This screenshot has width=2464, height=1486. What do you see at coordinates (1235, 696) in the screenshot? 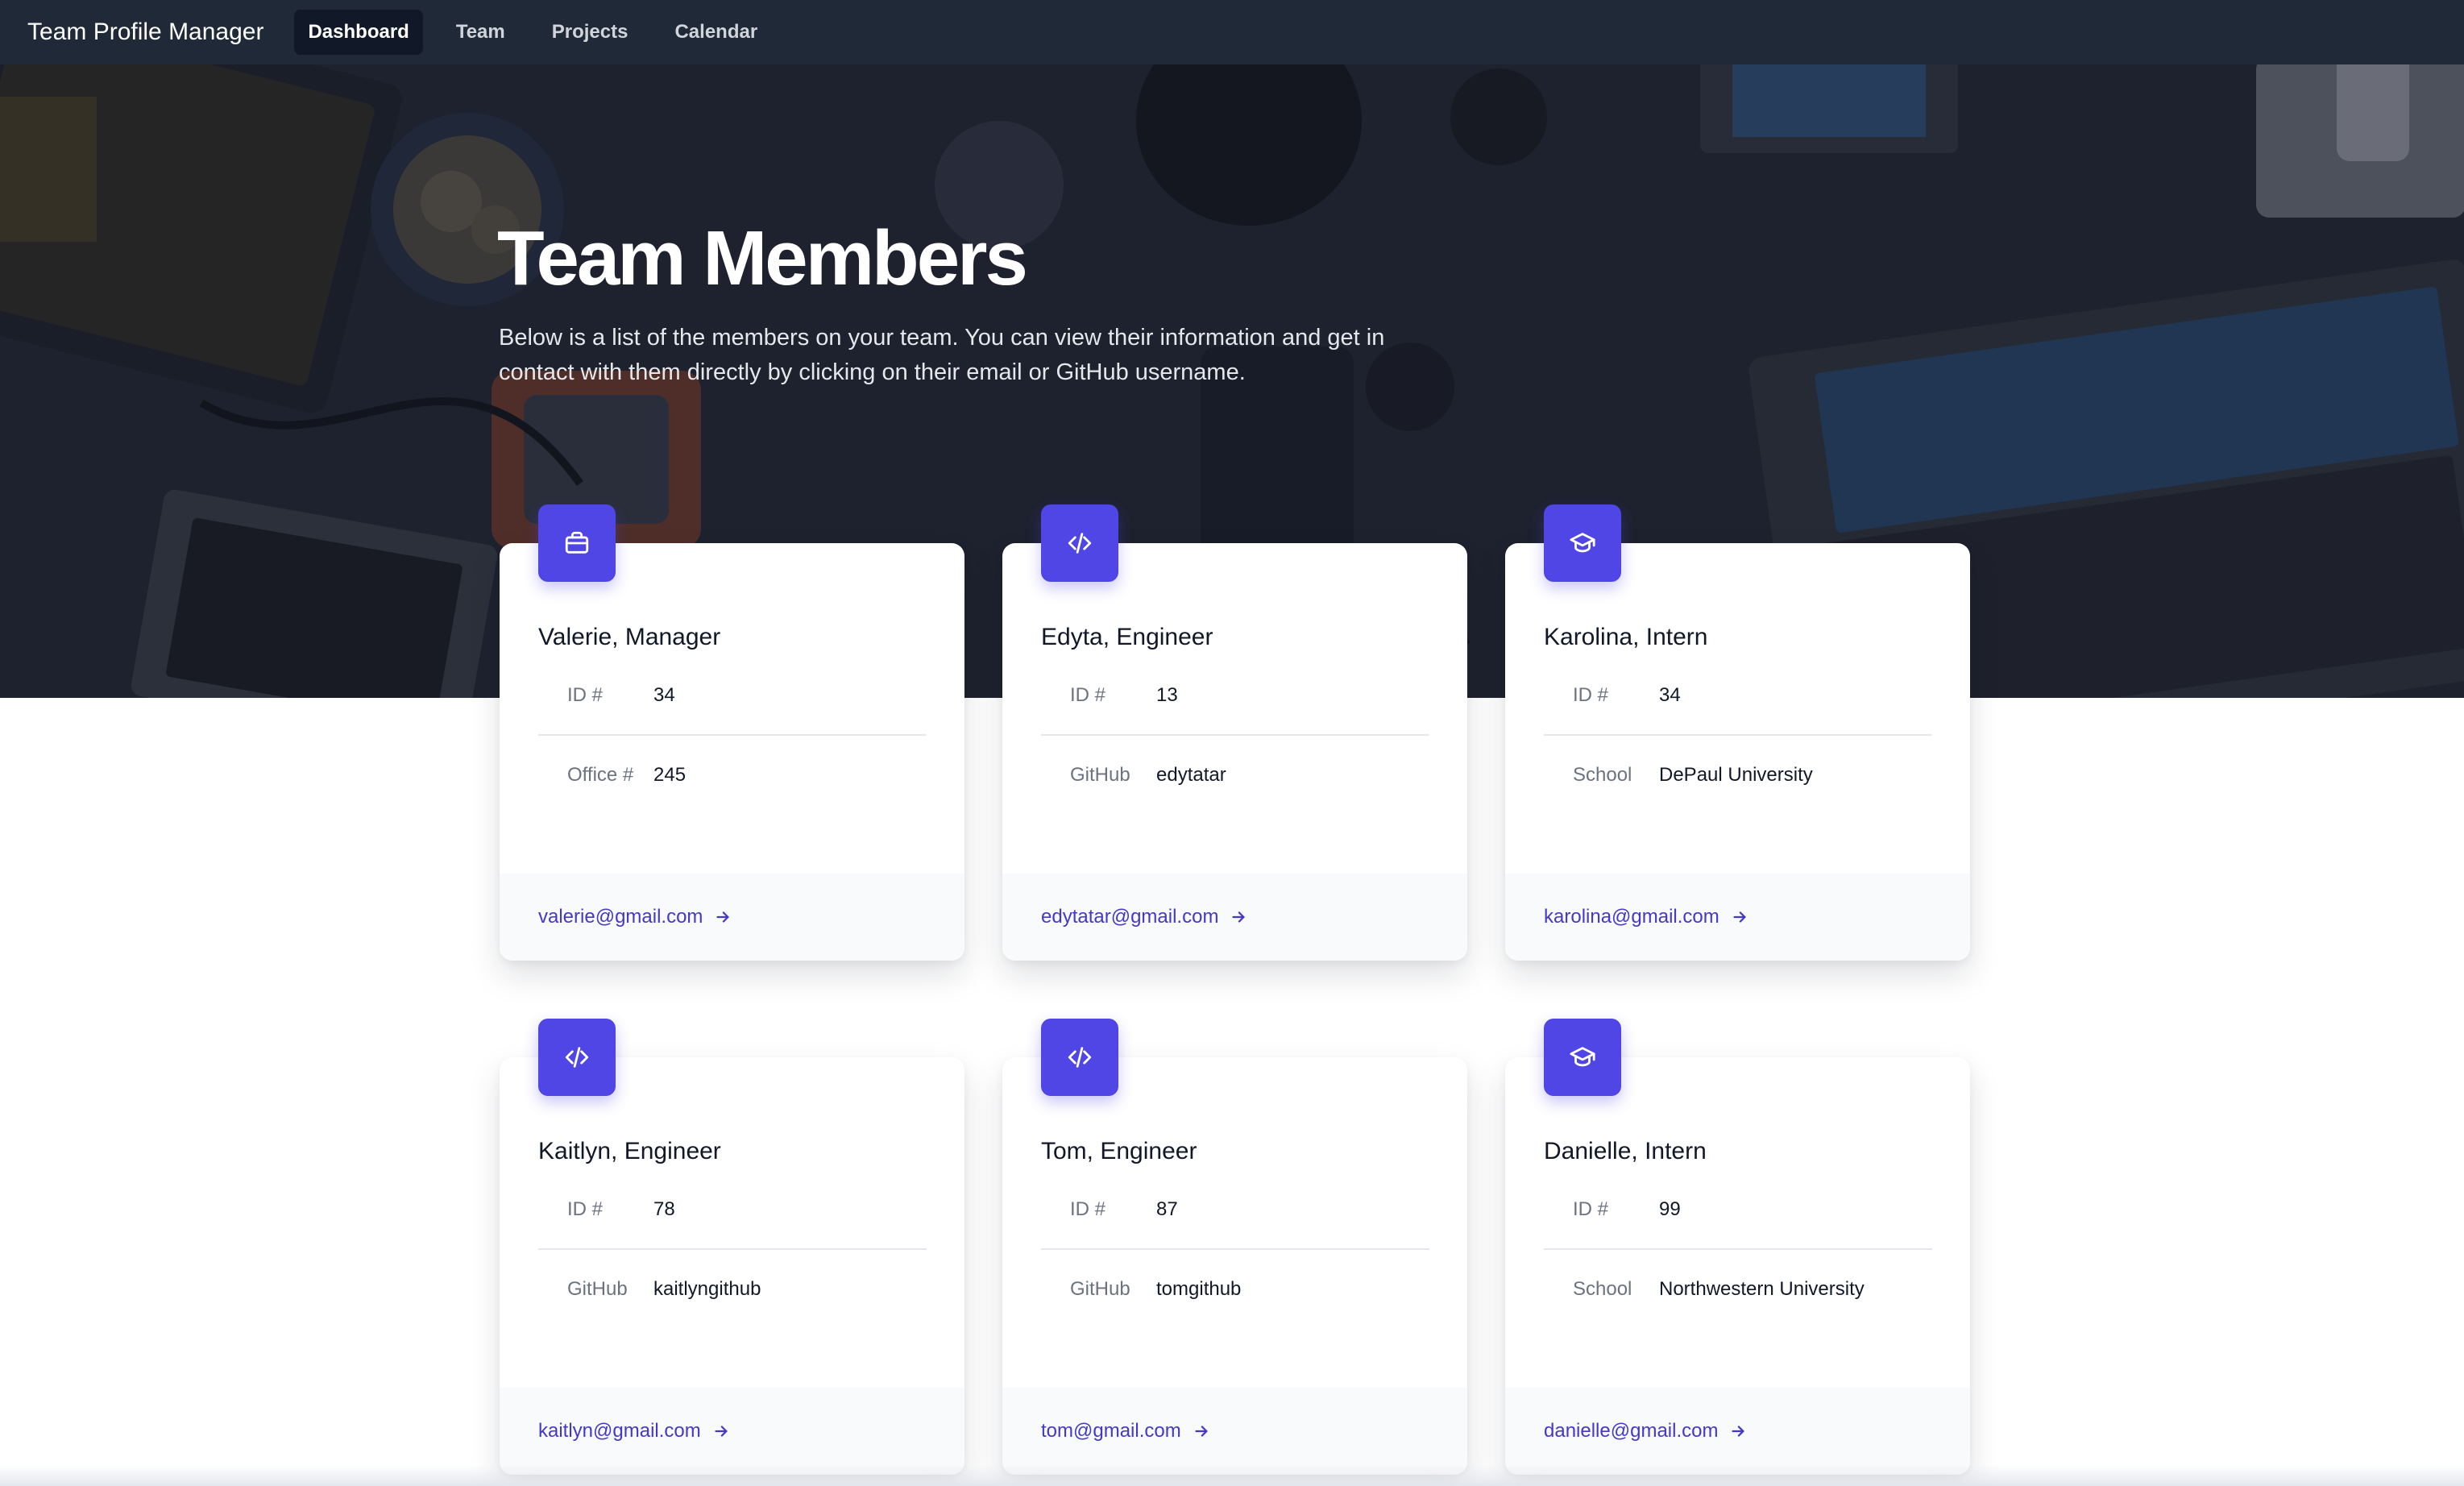
I see `id-row: ID # 13` at bounding box center [1235, 696].